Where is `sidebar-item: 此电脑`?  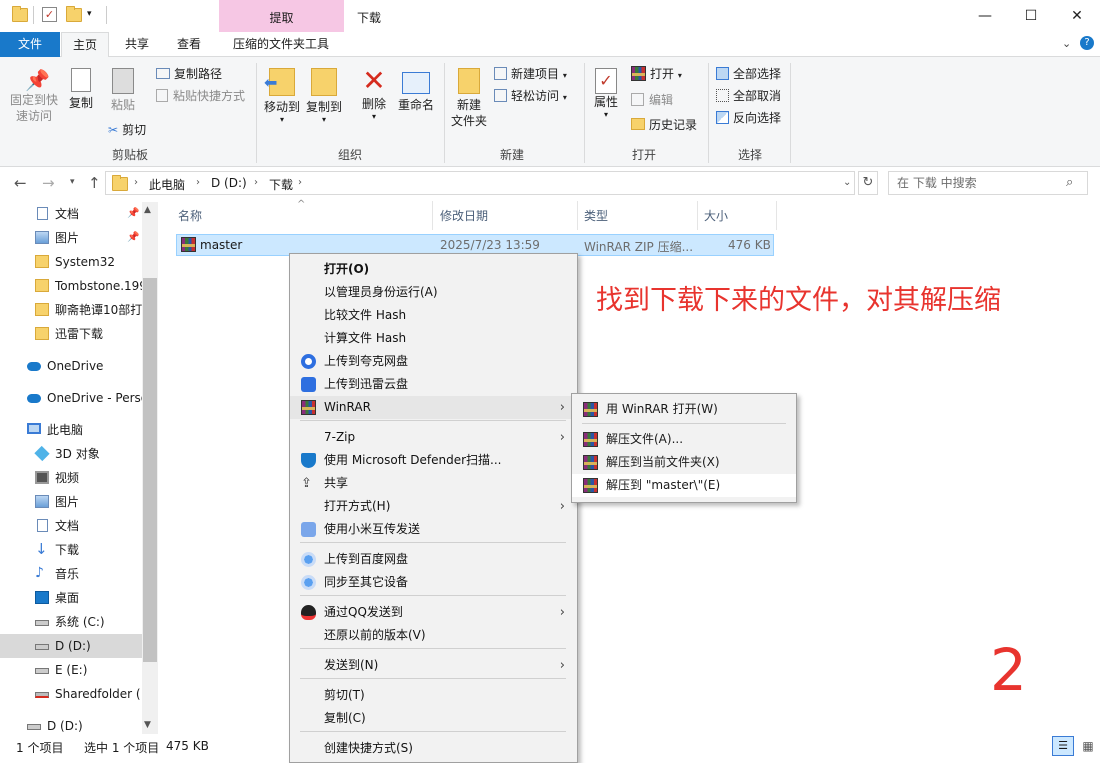 sidebar-item: 此电脑 is located at coordinates (71, 430).